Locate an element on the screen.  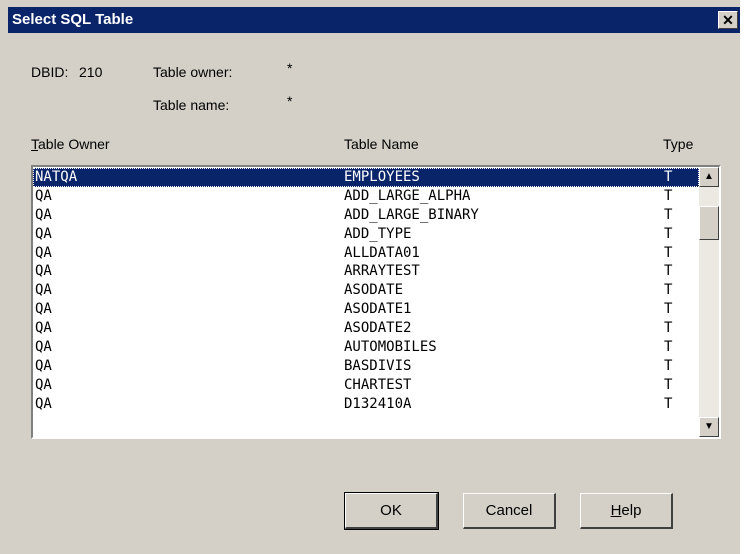
table-name-value: * is located at coordinates (290, 101).